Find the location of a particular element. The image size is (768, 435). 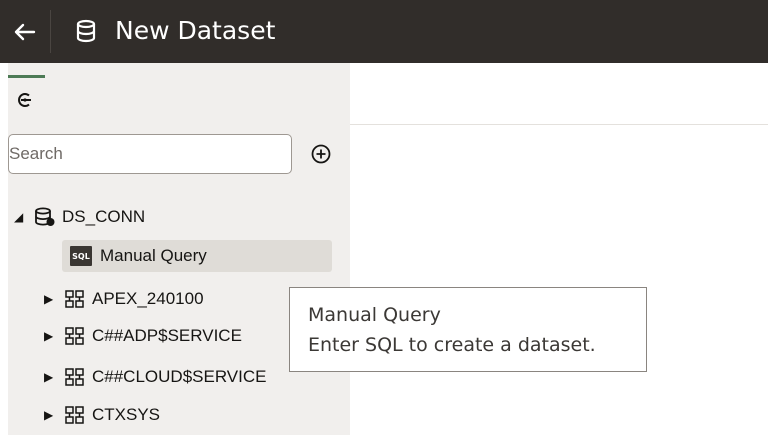

search-input is located at coordinates (150, 154).